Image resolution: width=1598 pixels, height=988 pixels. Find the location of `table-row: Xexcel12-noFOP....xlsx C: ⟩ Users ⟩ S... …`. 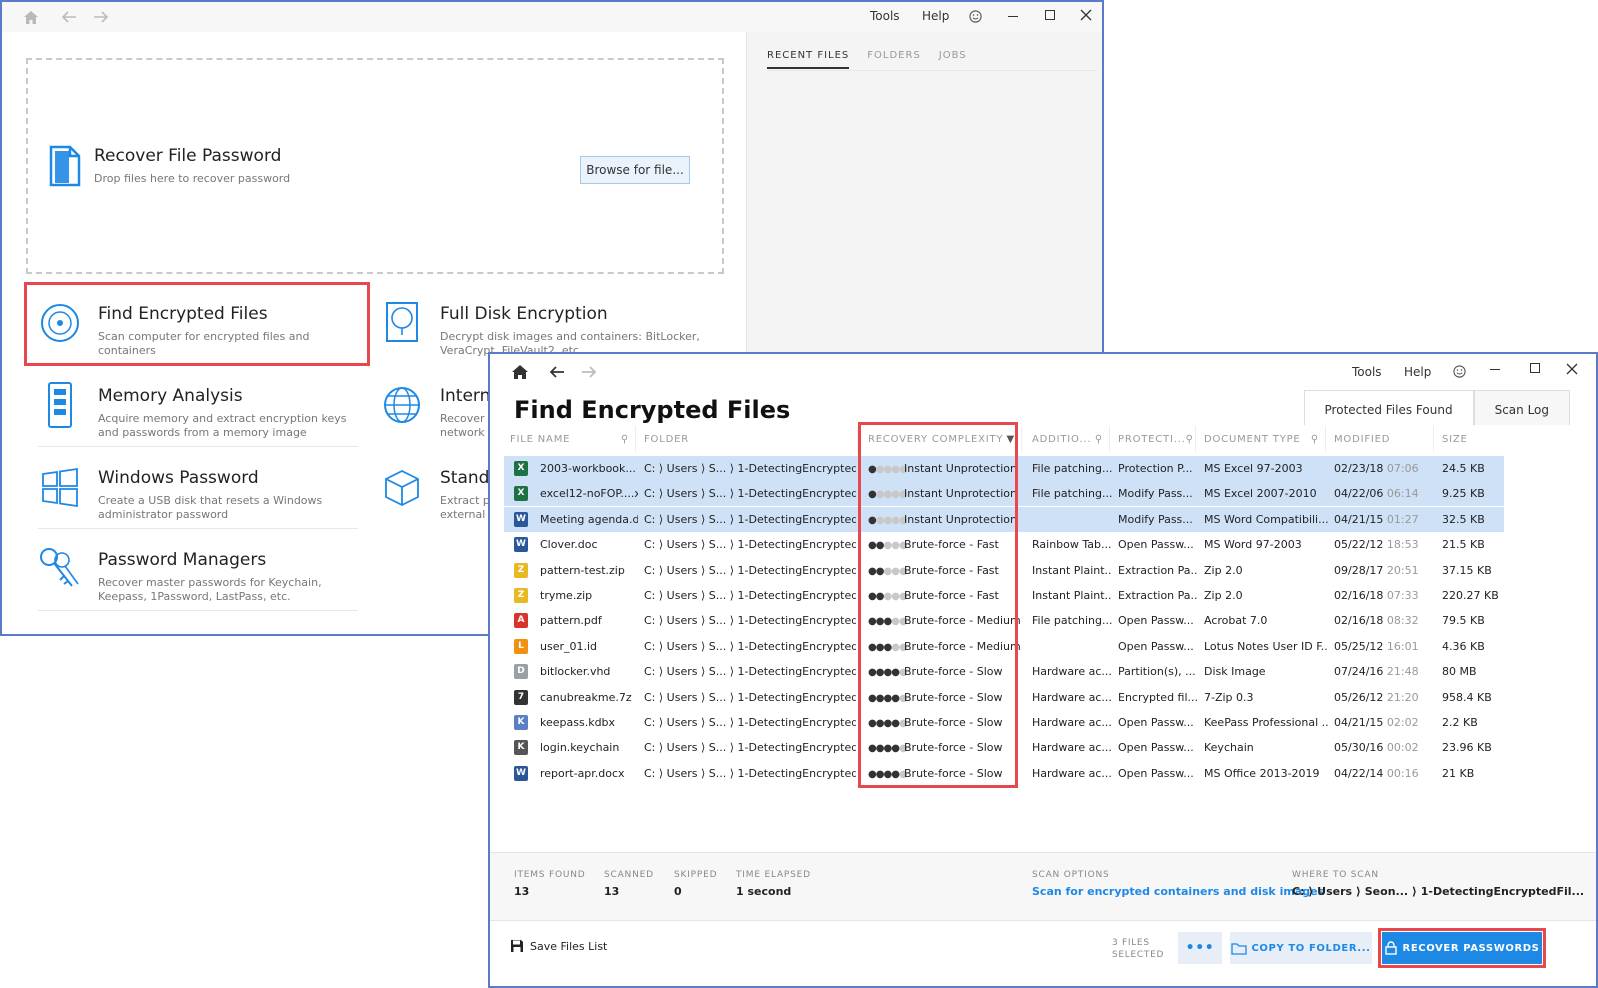

table-row: Xexcel12-noFOP....xlsx C: ⟩ Users ⟩ S... … is located at coordinates (1004, 494).